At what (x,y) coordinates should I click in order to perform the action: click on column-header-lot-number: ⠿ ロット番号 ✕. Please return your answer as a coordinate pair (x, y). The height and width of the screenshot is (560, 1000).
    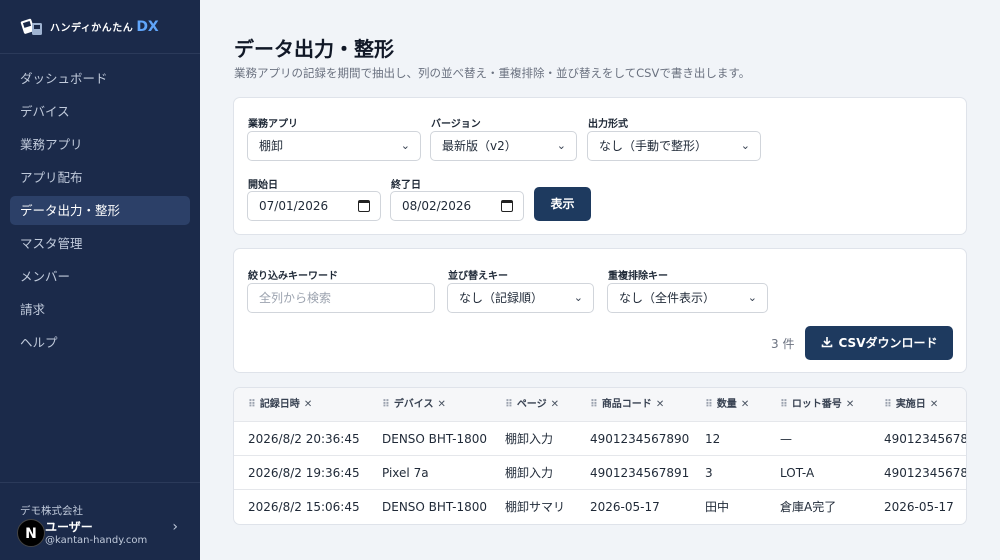
    Looking at the image, I should click on (817, 405).